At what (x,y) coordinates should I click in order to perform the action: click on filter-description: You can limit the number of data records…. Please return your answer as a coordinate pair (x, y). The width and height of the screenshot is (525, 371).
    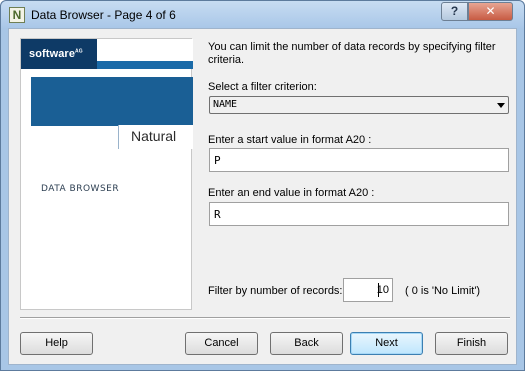
    Looking at the image, I should click on (352, 53).